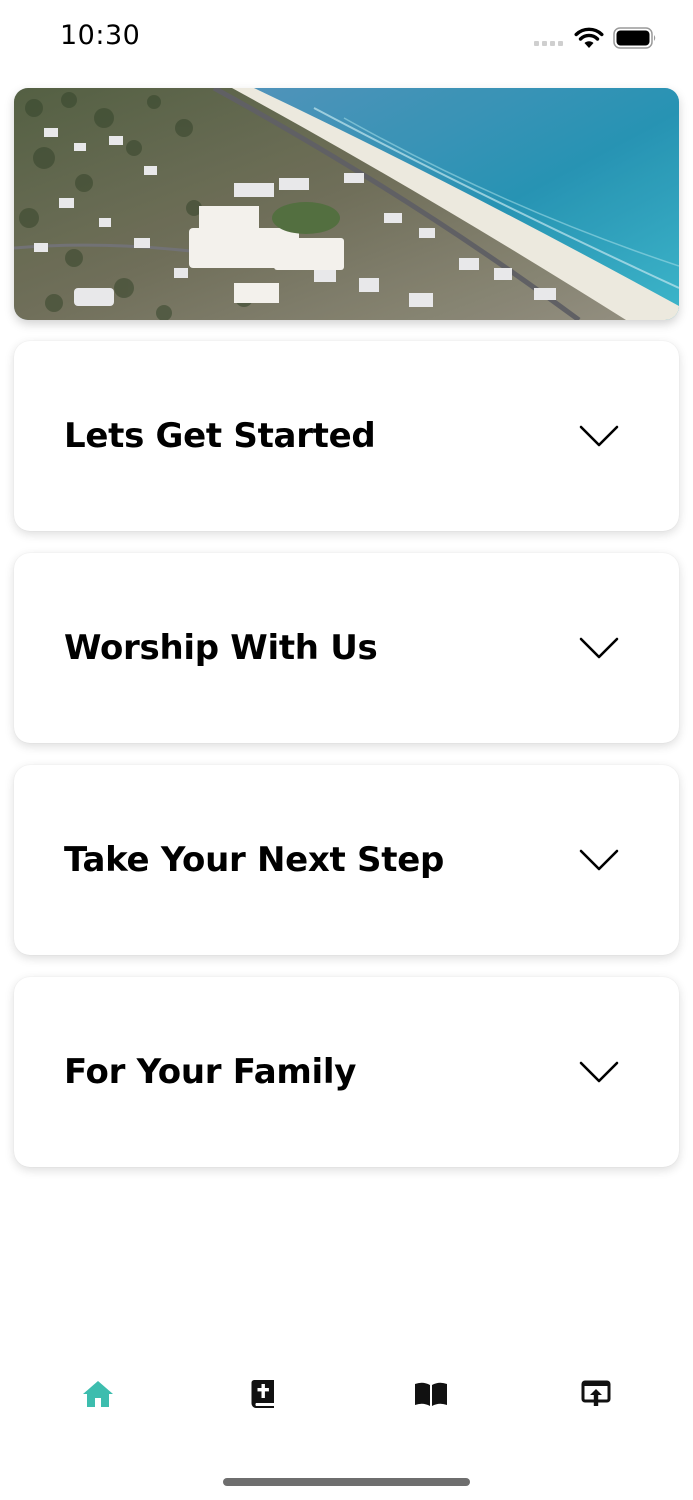 The height and width of the screenshot is (1500, 693). Describe the element at coordinates (346, 1482) in the screenshot. I see `home-indicator` at that location.